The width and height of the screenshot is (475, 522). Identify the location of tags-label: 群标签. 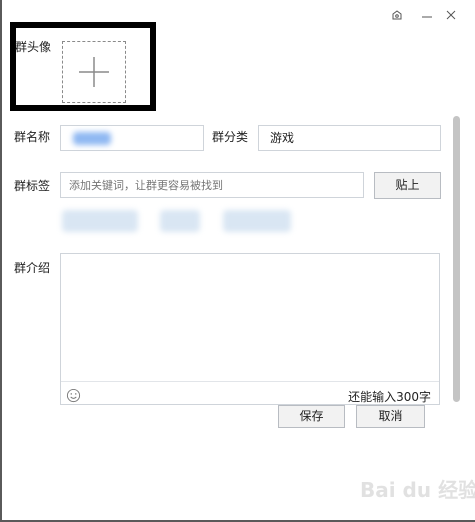
(32, 186).